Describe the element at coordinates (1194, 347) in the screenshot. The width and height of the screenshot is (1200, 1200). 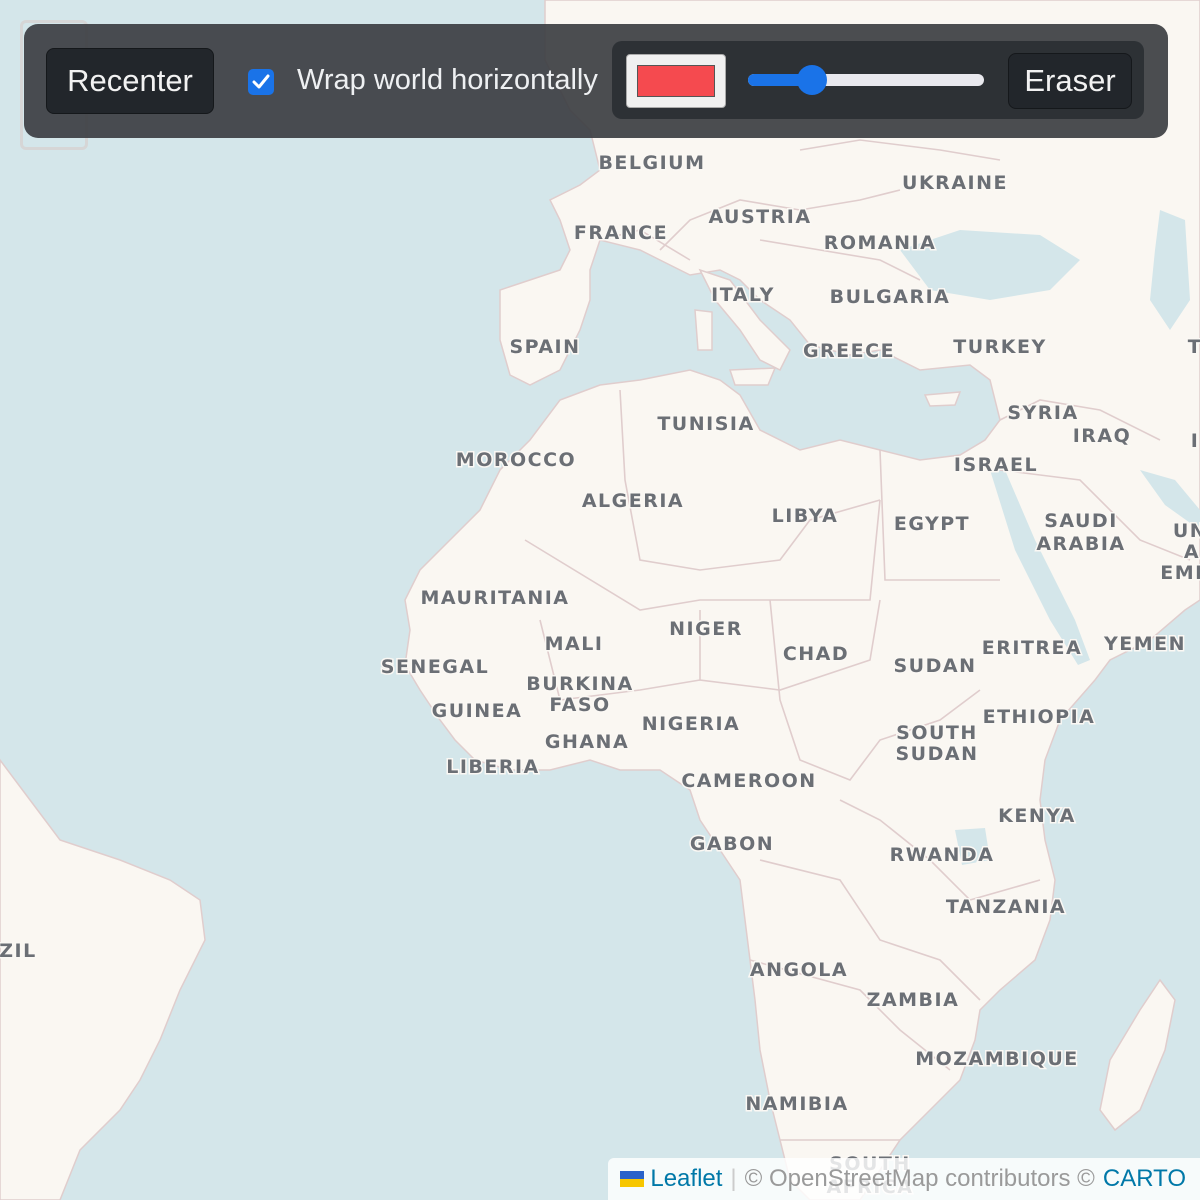
I see `country-label: T` at that location.